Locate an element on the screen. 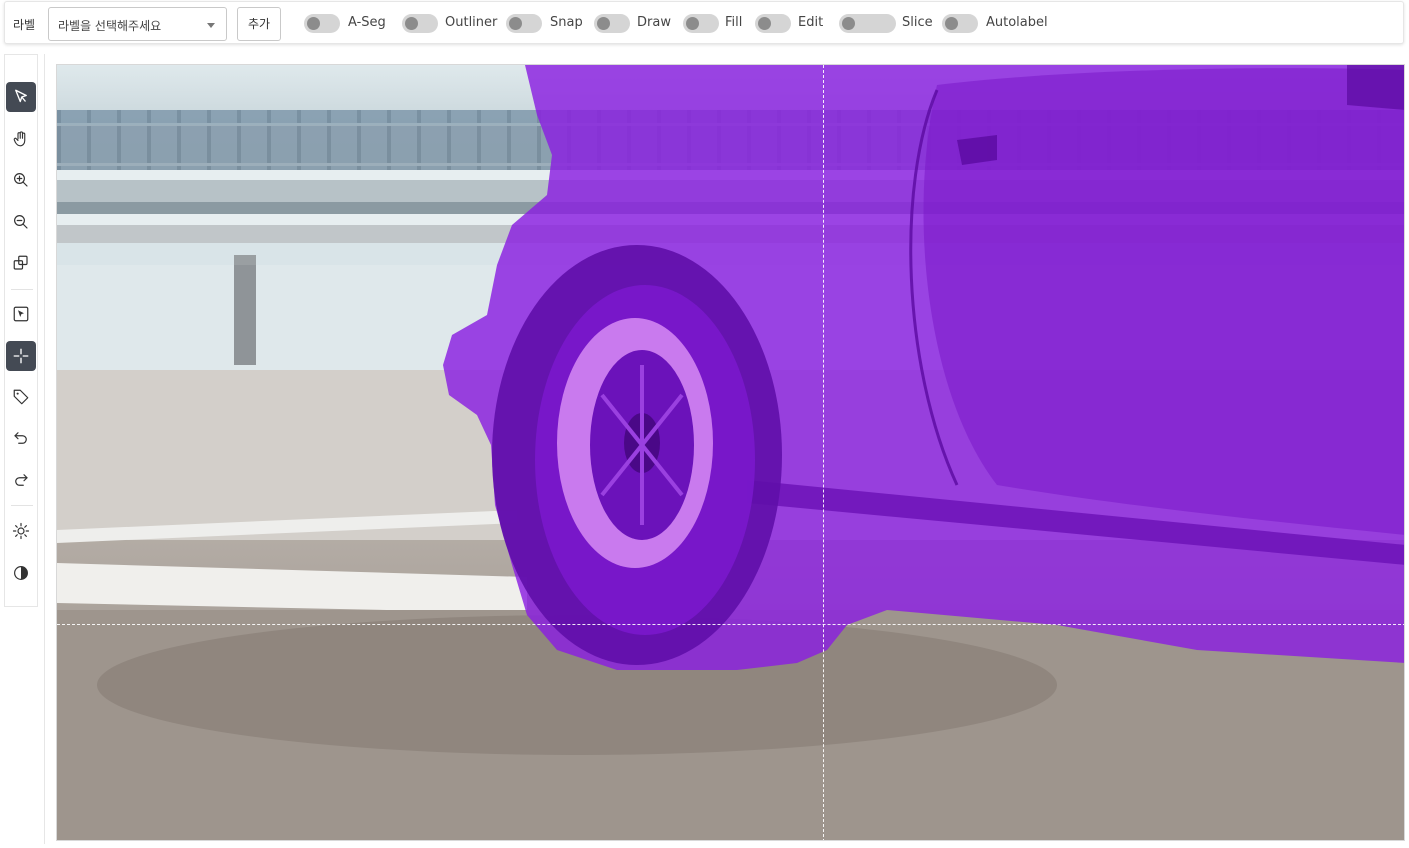  pointer-icon is located at coordinates (21, 96).